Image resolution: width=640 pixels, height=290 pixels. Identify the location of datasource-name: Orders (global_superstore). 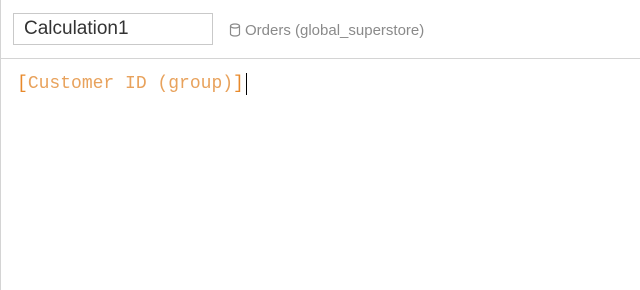
(335, 30).